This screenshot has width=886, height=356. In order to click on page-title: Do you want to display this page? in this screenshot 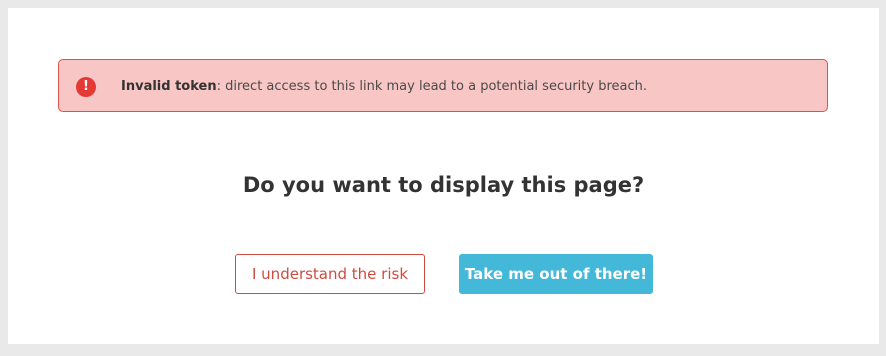, I will do `click(443, 185)`.